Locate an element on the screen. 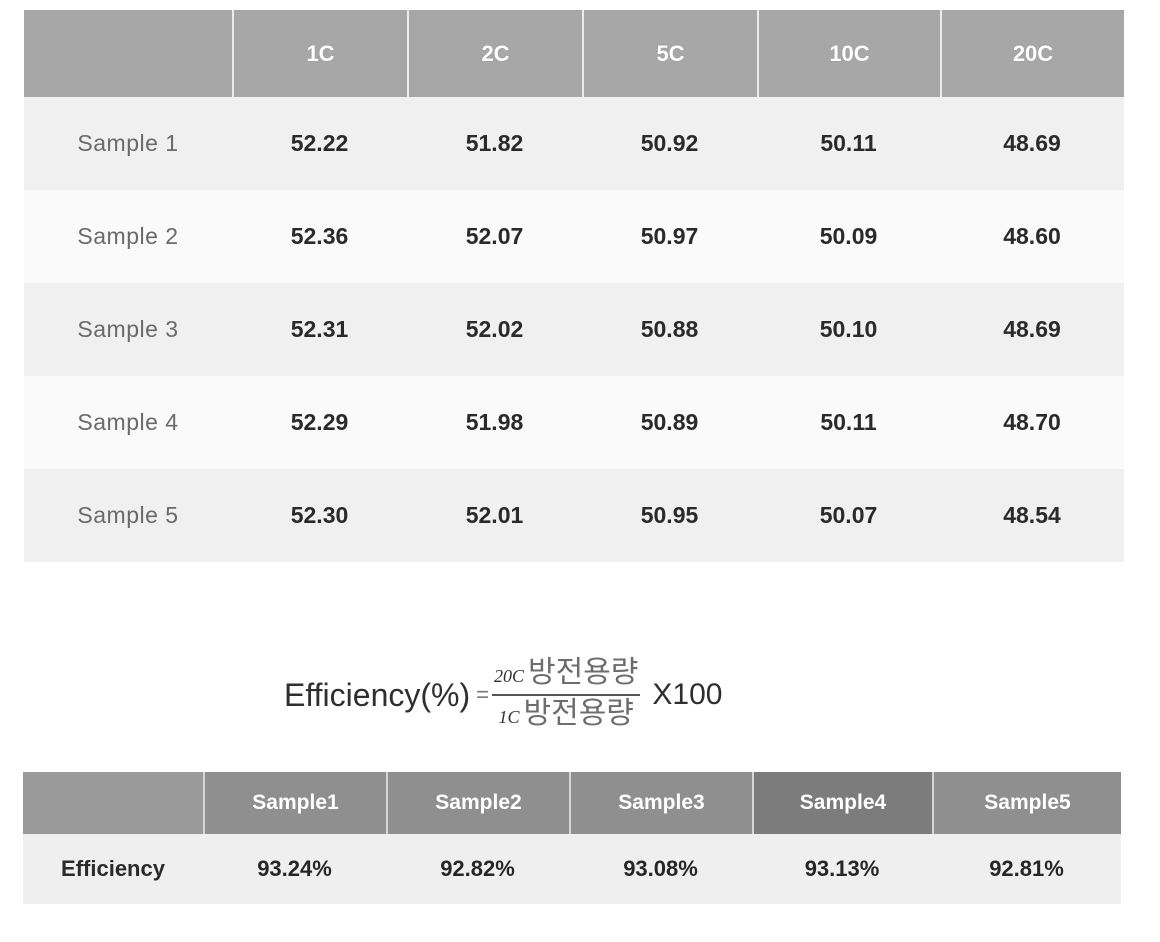  numerator-text: 방전용량 is located at coordinates (583, 672).